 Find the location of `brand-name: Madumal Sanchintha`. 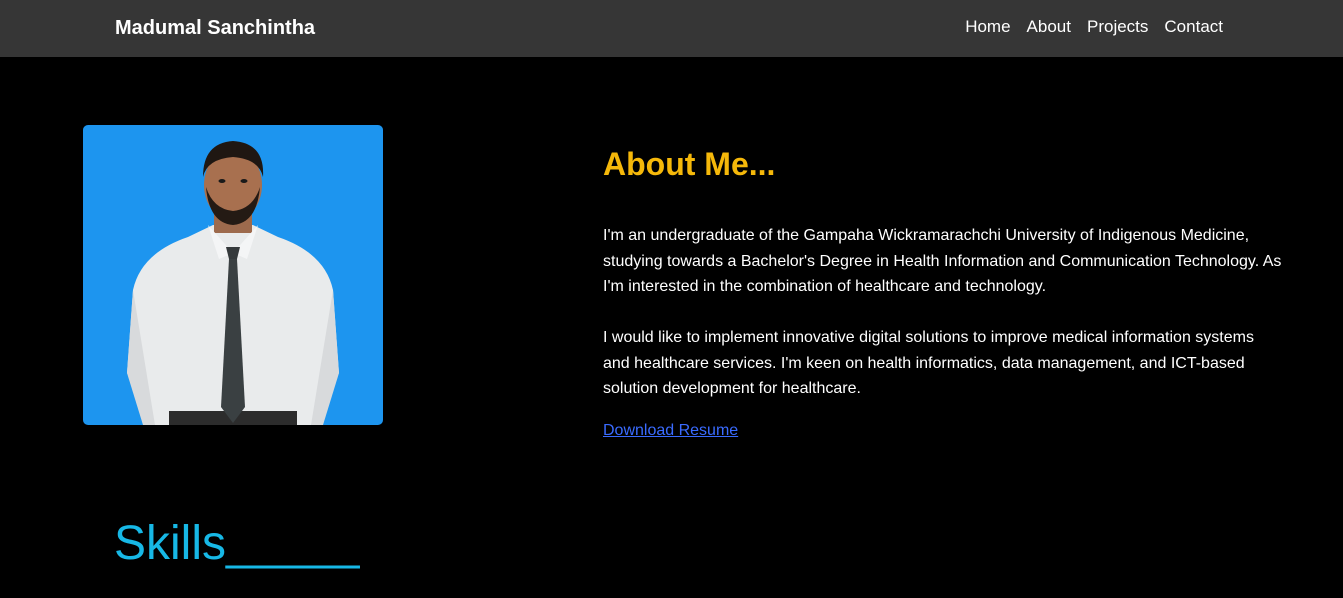

brand-name: Madumal Sanchintha is located at coordinates (215, 28).